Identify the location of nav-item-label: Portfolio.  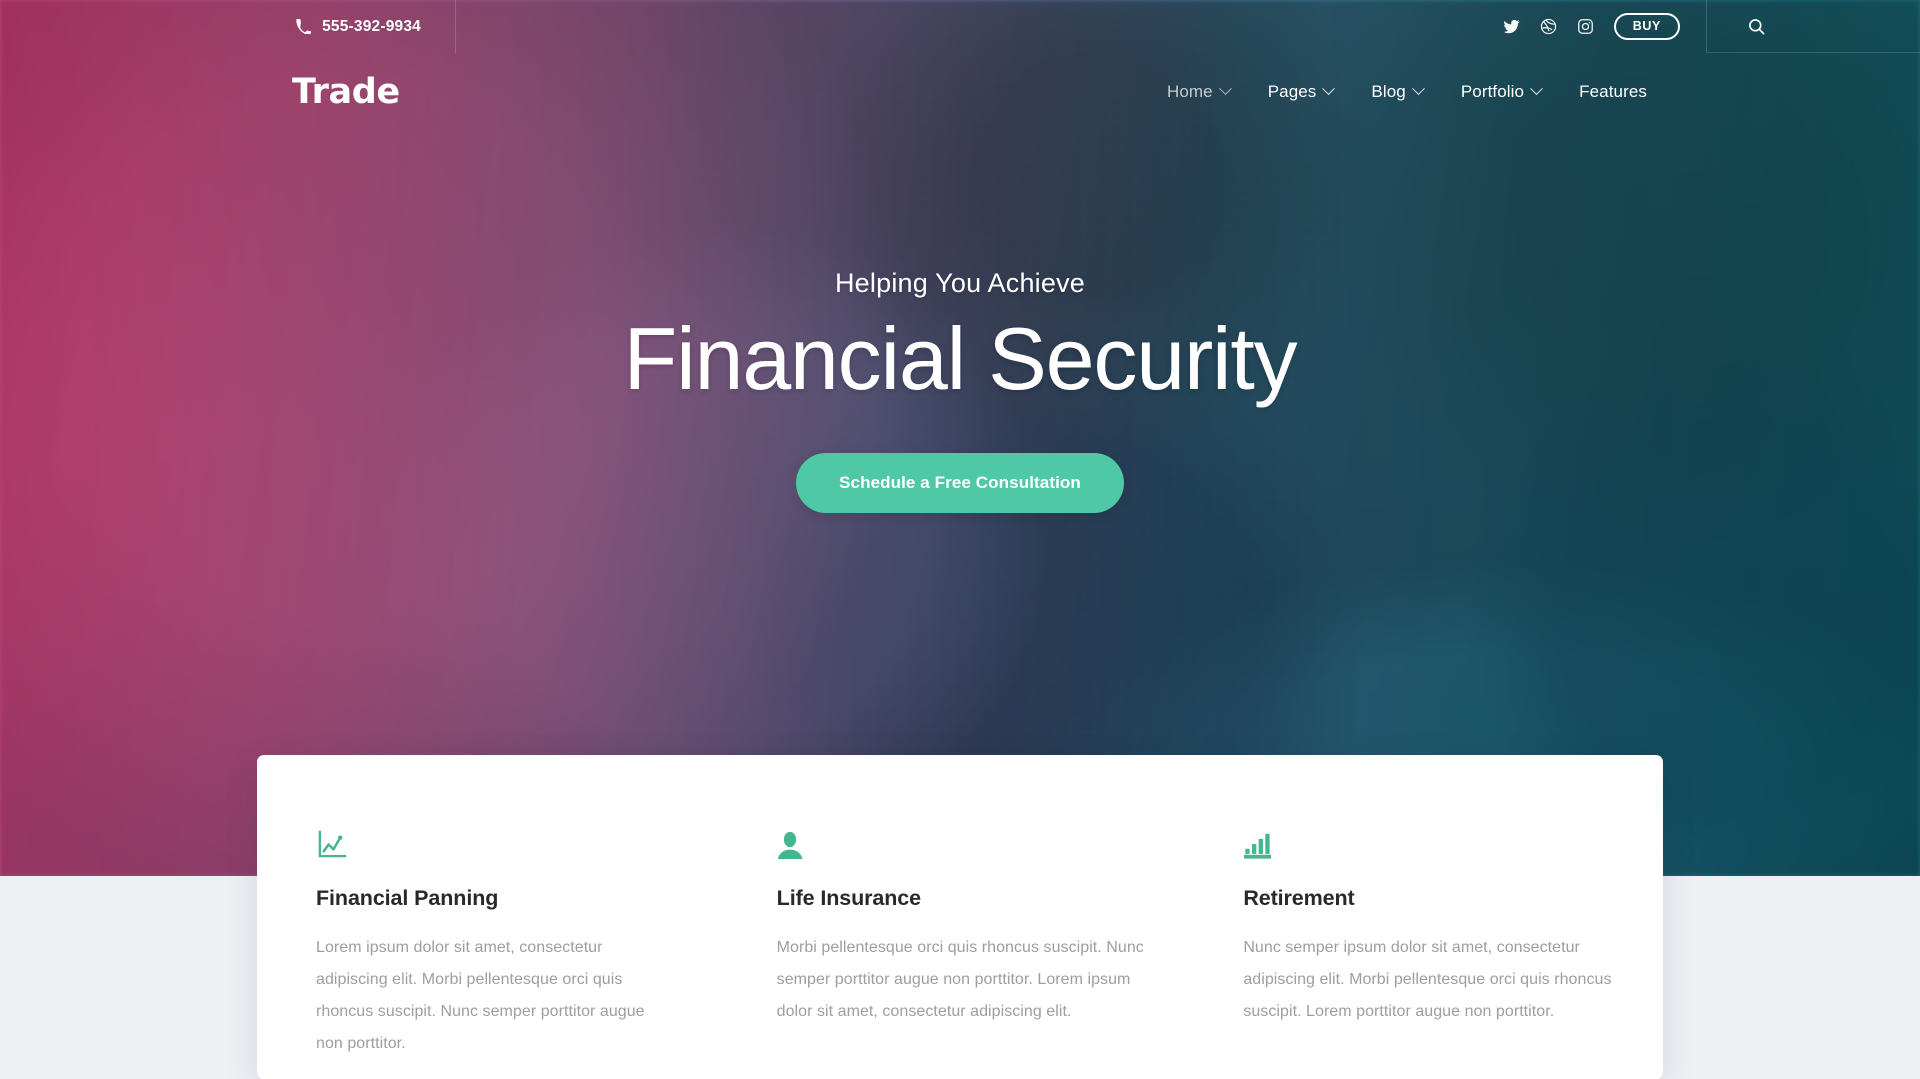
(1492, 91).